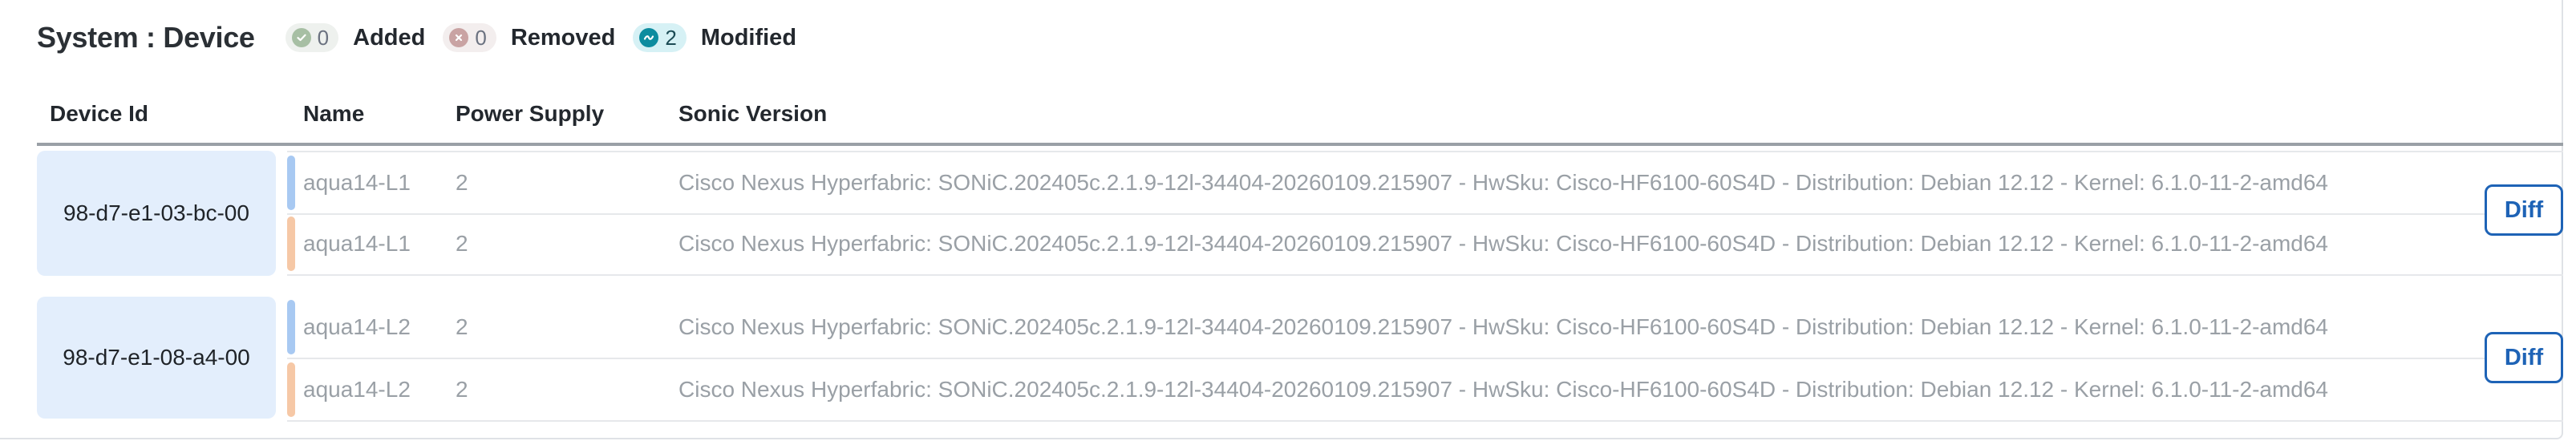 The width and height of the screenshot is (2576, 441). I want to click on removed-label: Removed, so click(563, 37).